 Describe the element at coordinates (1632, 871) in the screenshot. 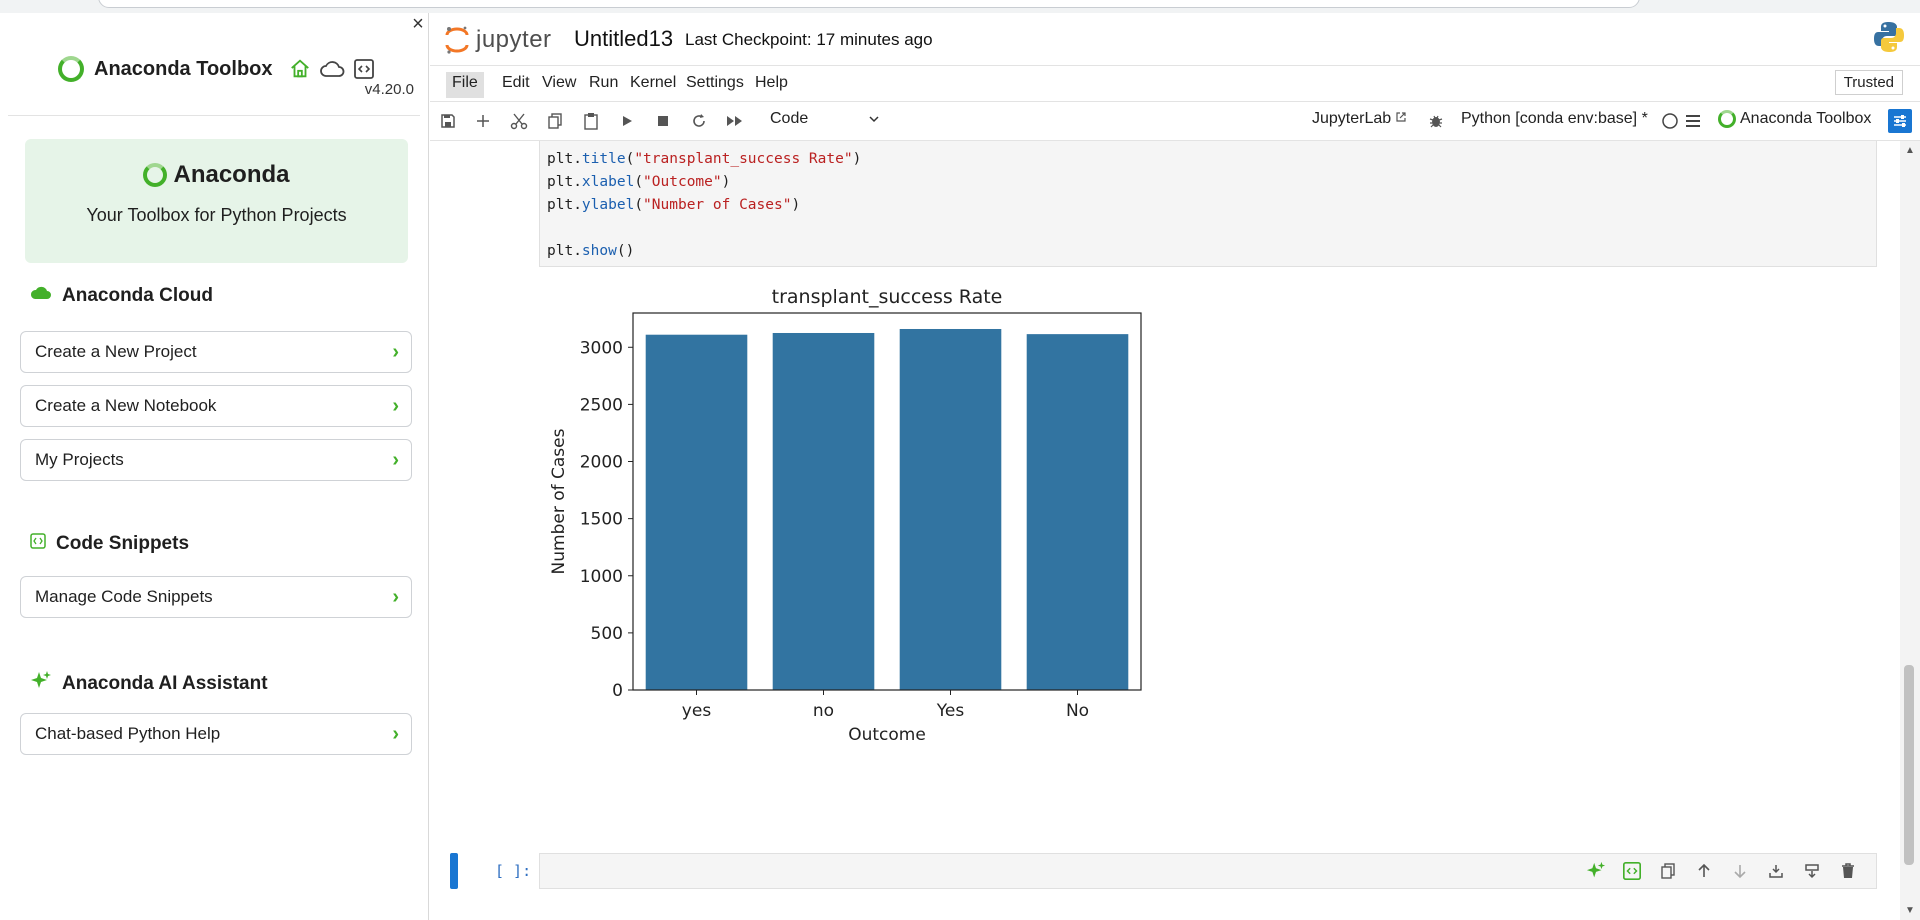

I see `code-snippet-cell-icon` at that location.